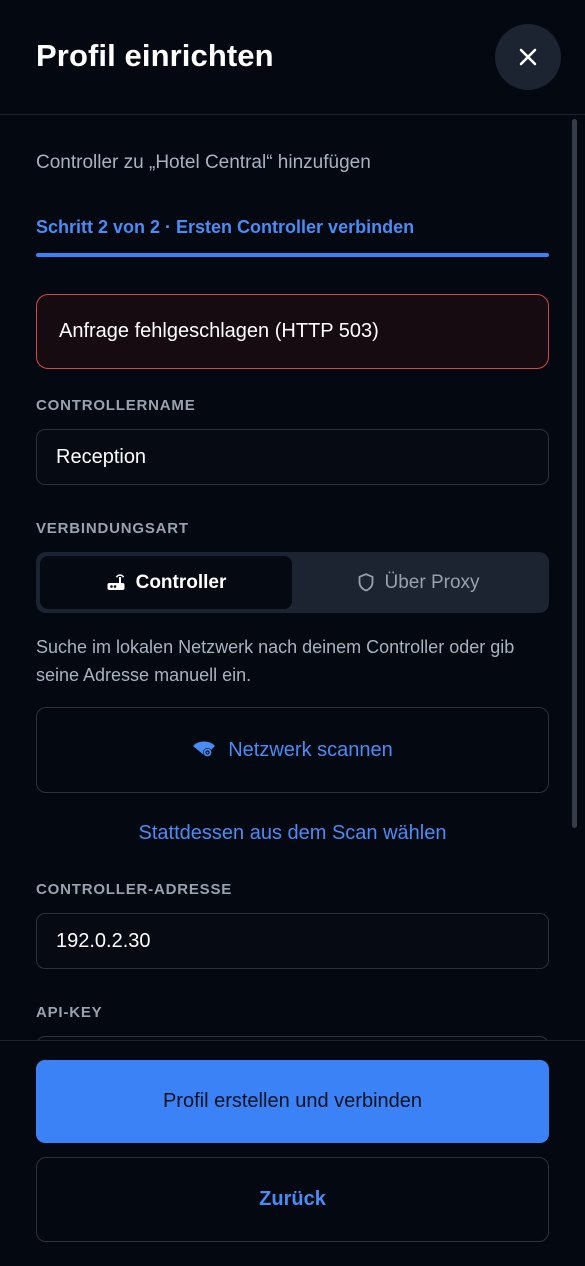  Describe the element at coordinates (155, 55) in the screenshot. I see `page-title: Profil einrichten` at that location.